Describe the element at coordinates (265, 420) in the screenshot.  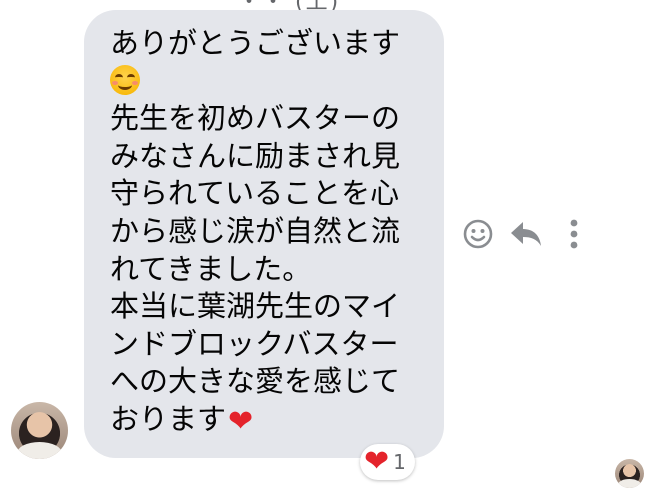
I see `message-line-last: おります❤` at that location.